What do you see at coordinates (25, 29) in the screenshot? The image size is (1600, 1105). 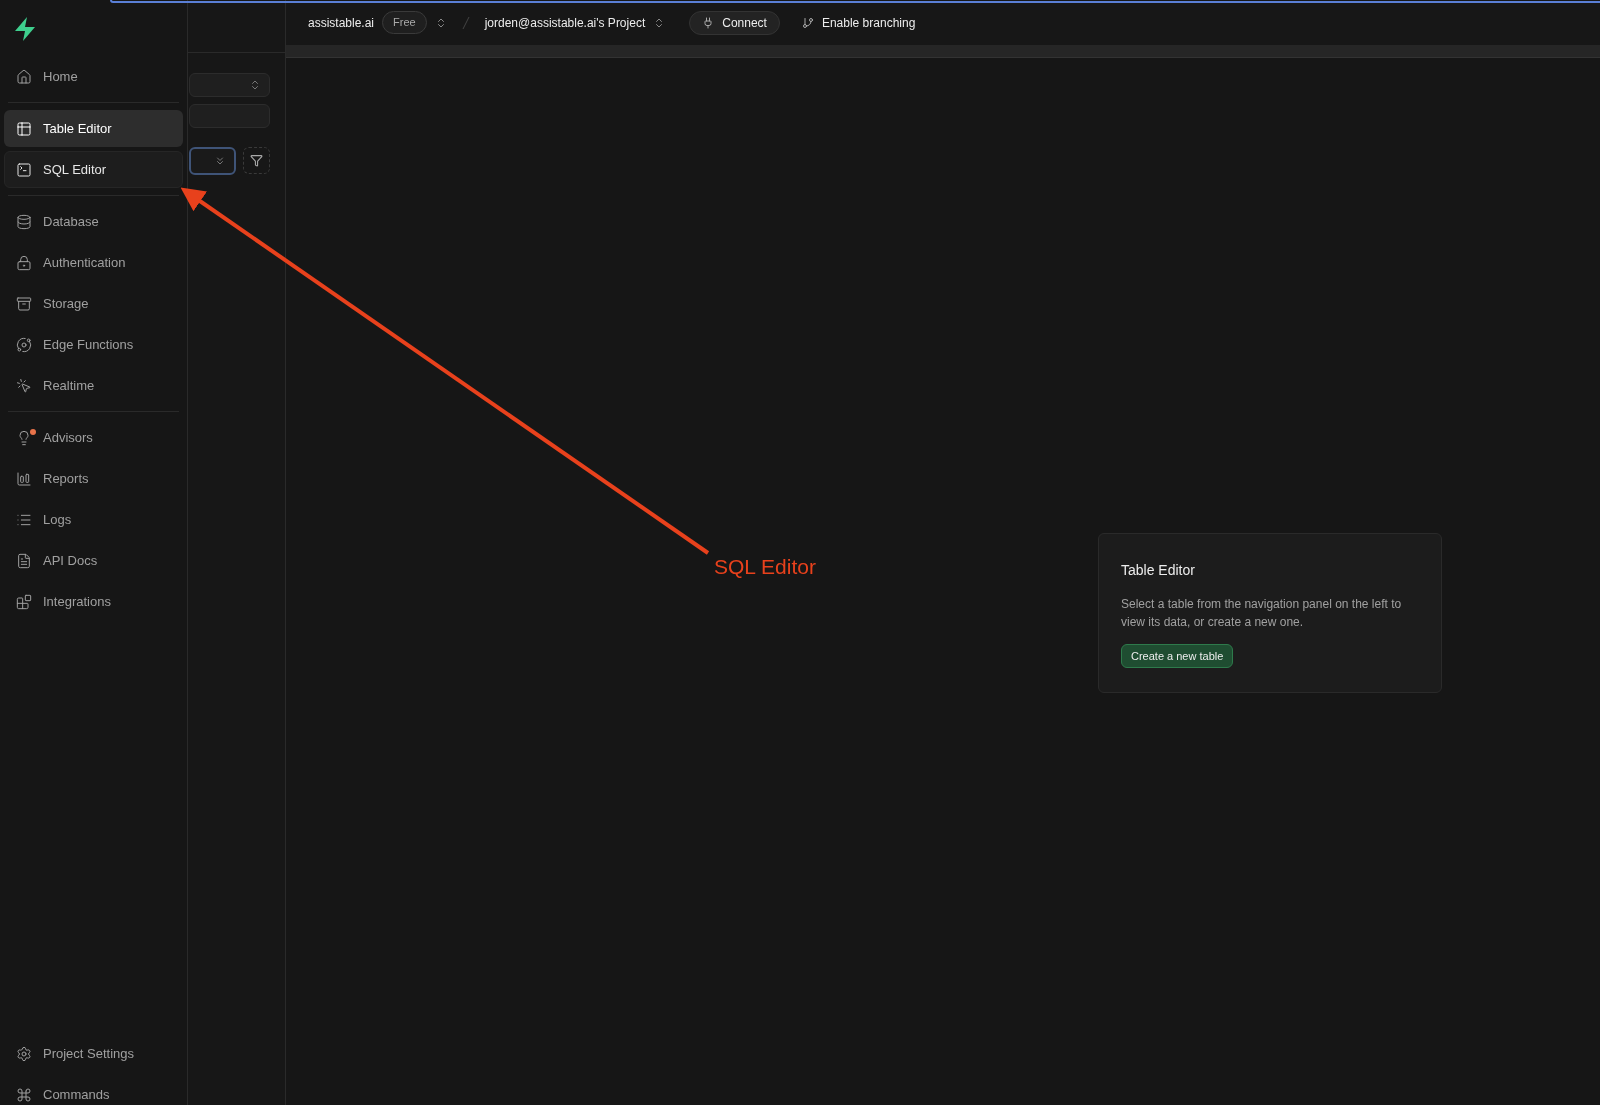 I see `bolt-logo-icon` at bounding box center [25, 29].